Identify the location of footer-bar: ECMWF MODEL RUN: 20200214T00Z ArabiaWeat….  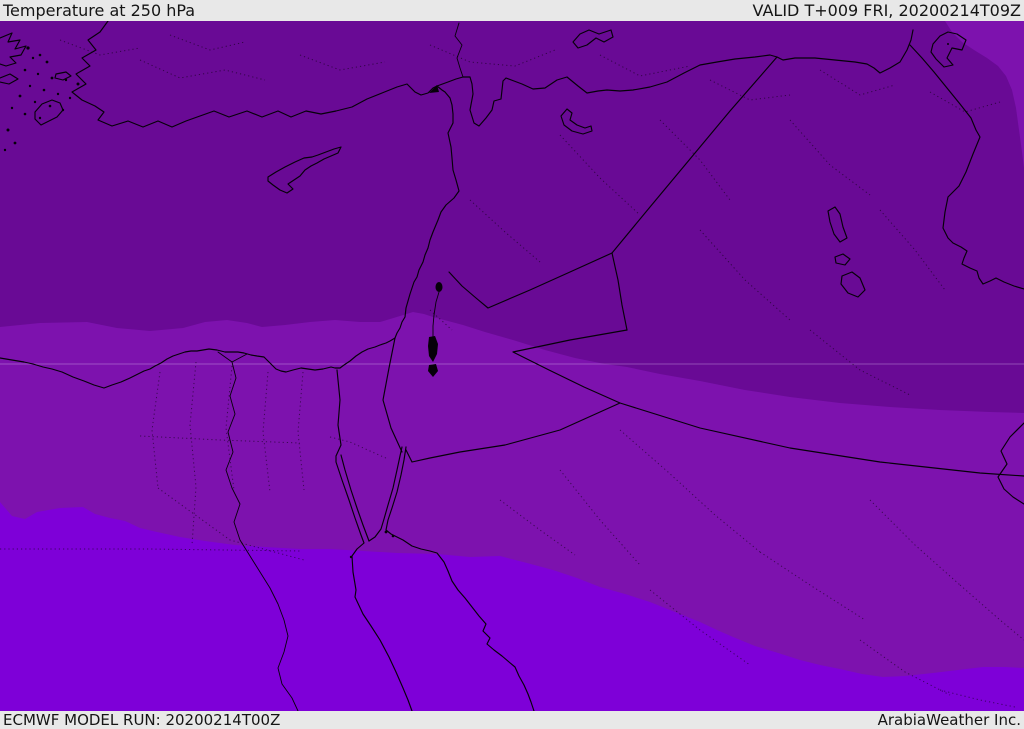
(512, 720).